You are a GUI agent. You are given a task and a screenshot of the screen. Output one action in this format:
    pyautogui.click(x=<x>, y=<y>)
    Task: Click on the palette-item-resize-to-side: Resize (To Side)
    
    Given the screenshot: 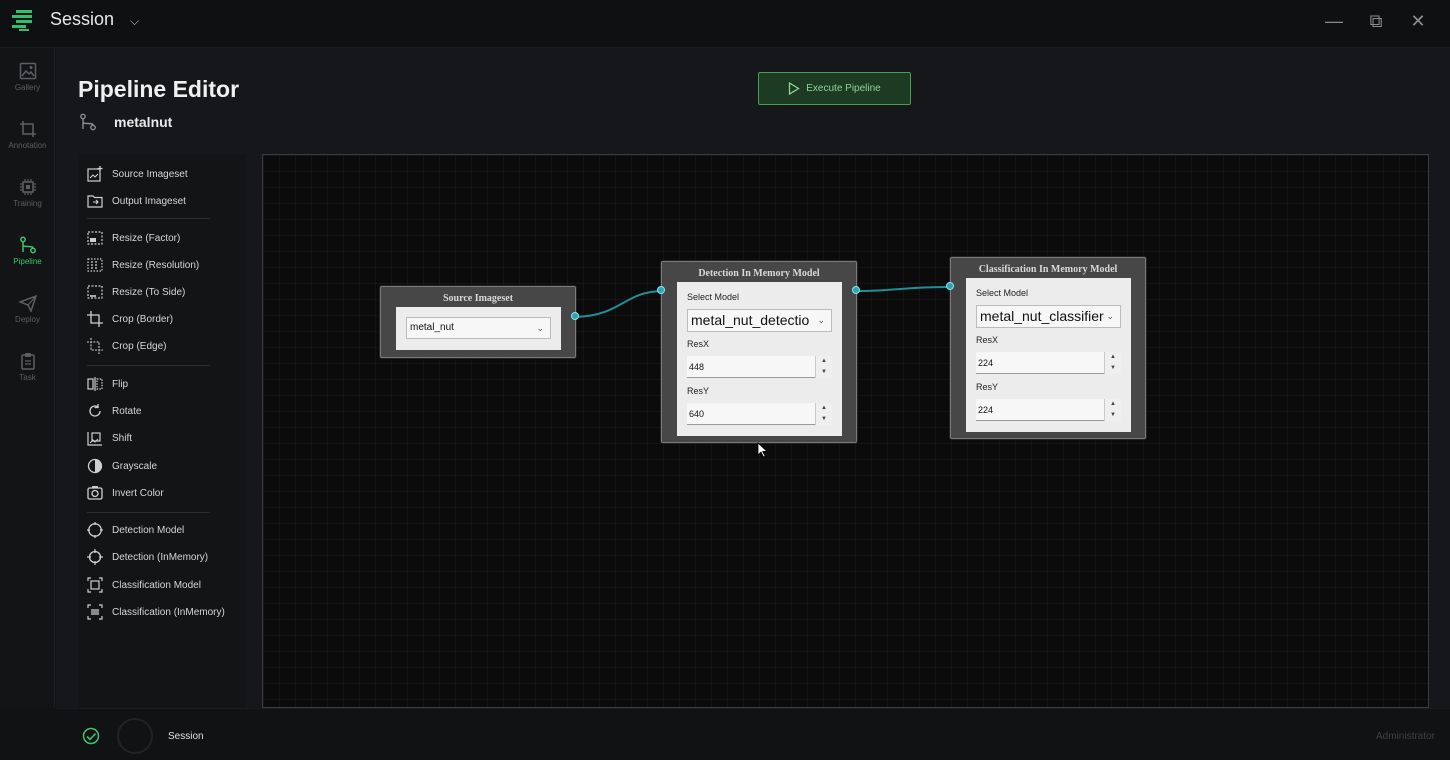 What is the action you would take?
    pyautogui.click(x=136, y=292)
    